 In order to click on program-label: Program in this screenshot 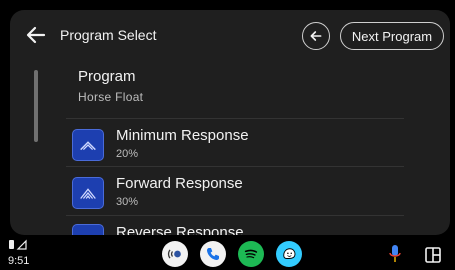, I will do `click(107, 76)`.